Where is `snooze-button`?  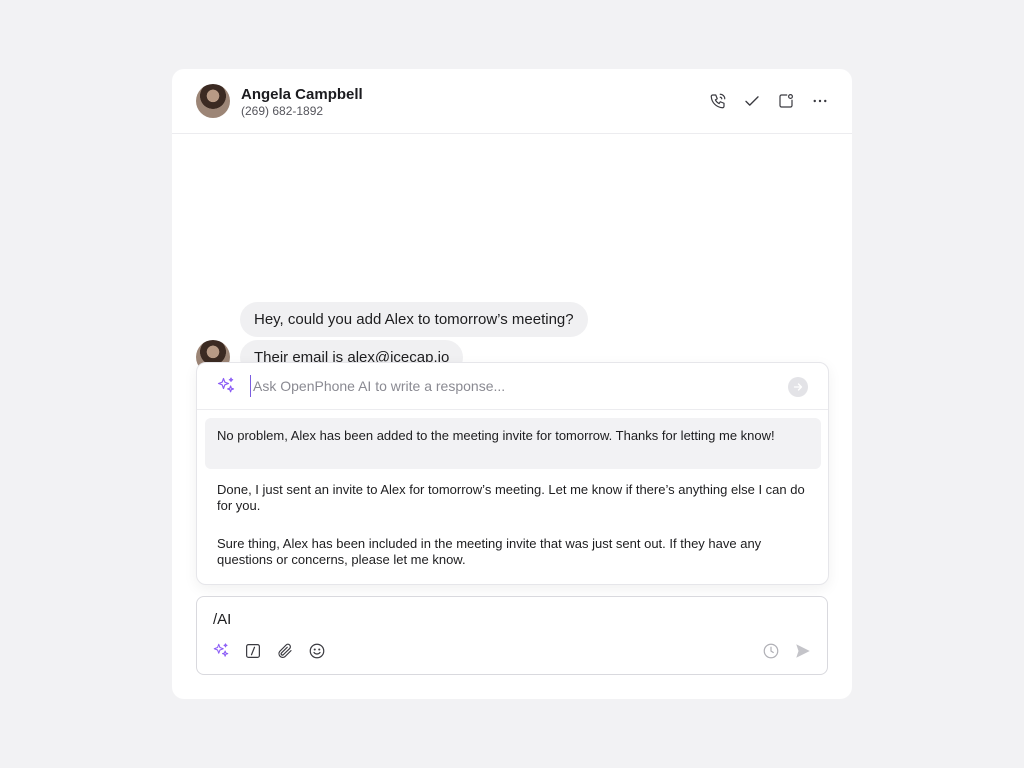
snooze-button is located at coordinates (786, 101).